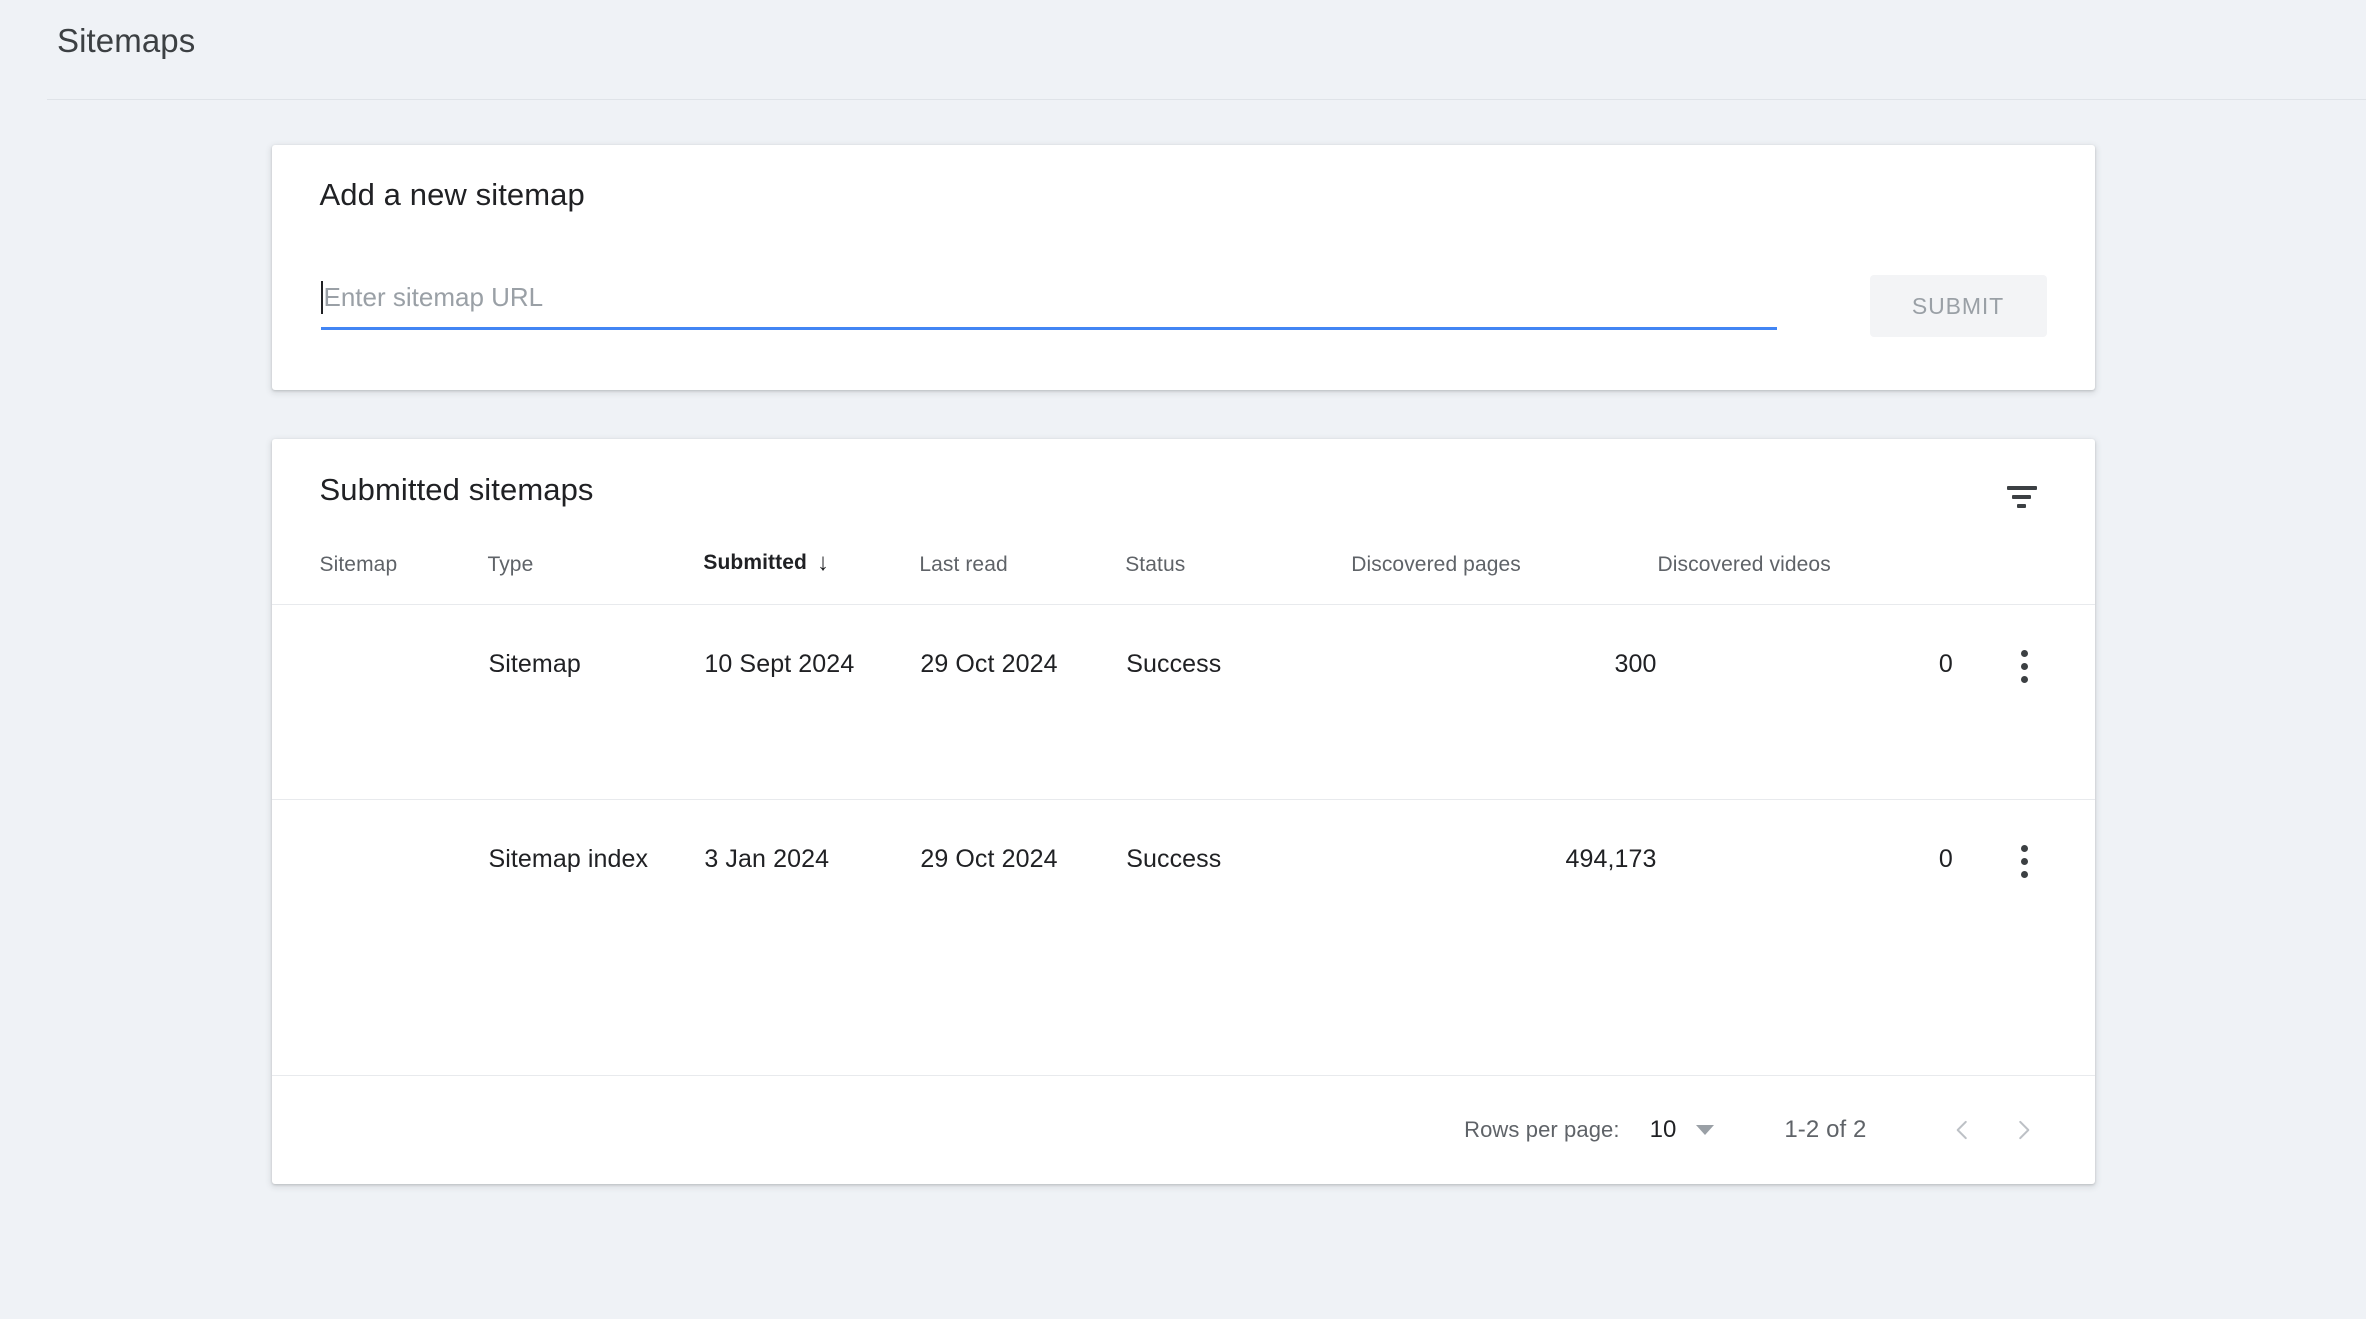  What do you see at coordinates (811, 897) in the screenshot?
I see `cell-submitted: 3 Jan 2024` at bounding box center [811, 897].